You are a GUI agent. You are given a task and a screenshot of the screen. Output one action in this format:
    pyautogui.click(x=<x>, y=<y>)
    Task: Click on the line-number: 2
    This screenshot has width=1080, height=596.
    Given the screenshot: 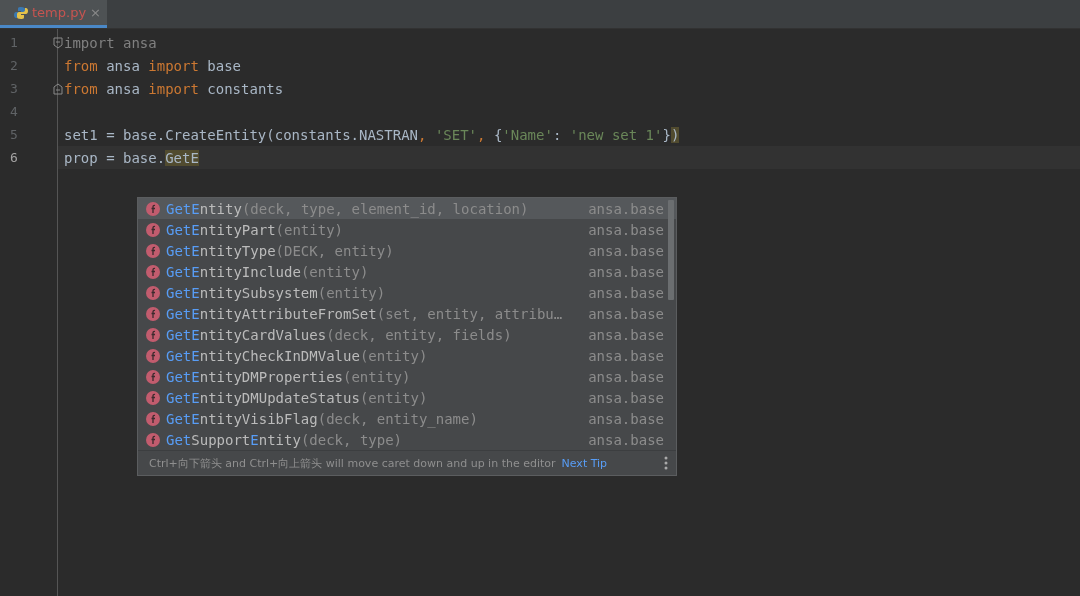 What is the action you would take?
    pyautogui.click(x=13, y=65)
    